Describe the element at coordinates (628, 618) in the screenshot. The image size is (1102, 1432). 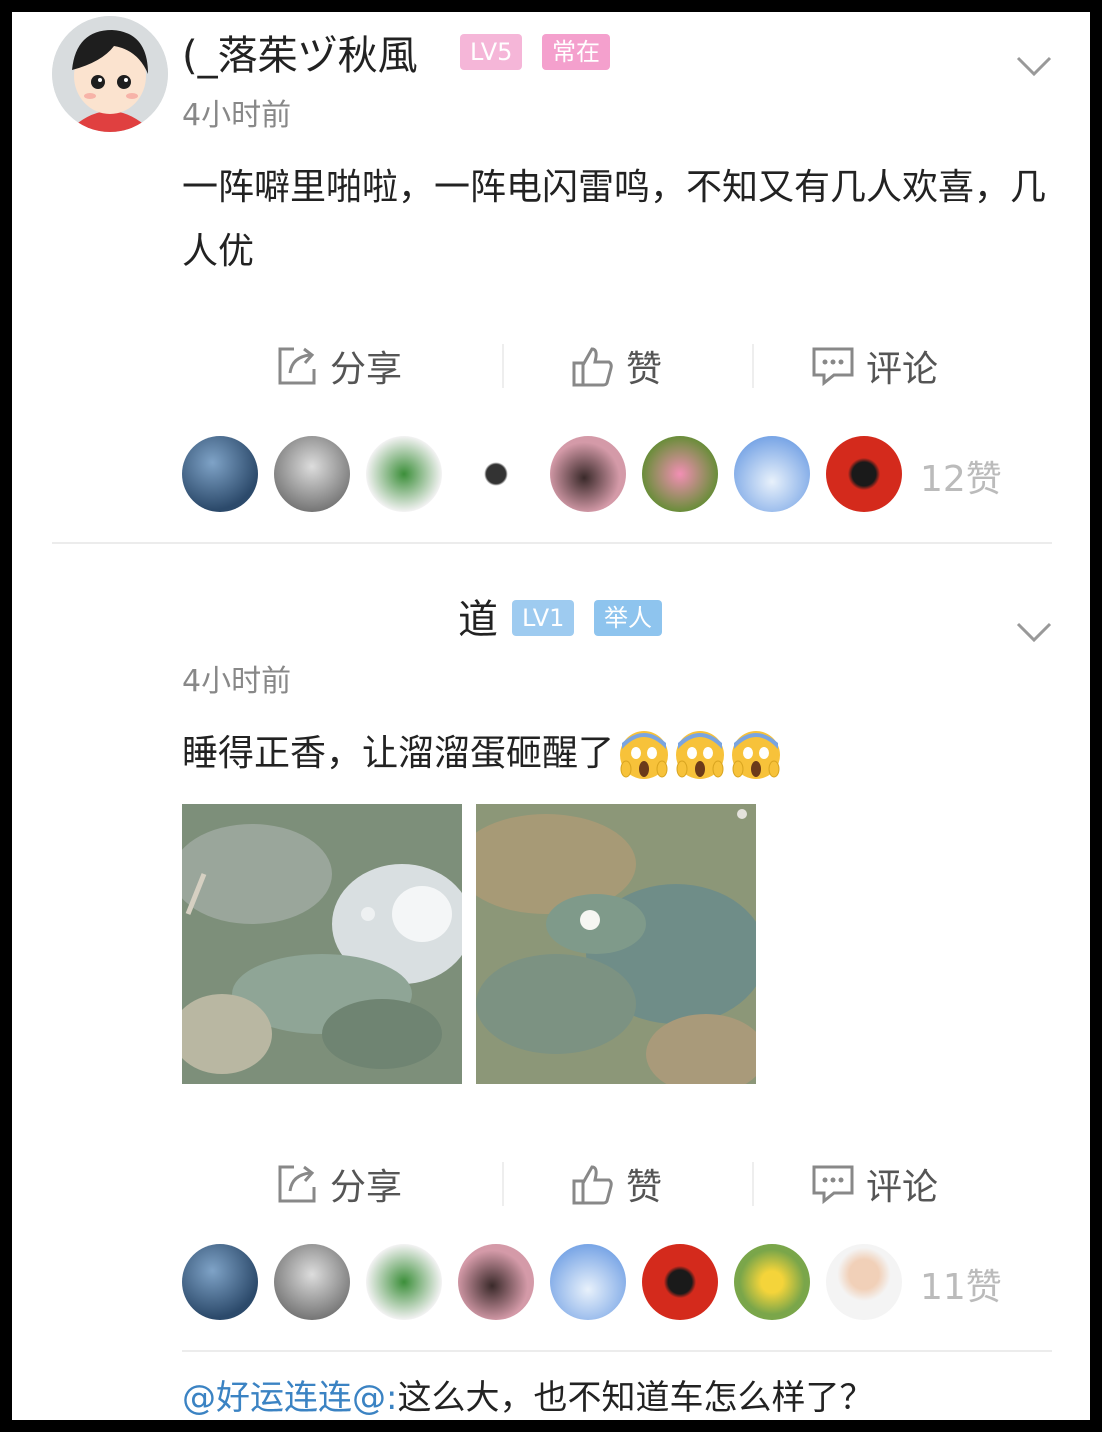
I see `rank-badge: 举人` at that location.